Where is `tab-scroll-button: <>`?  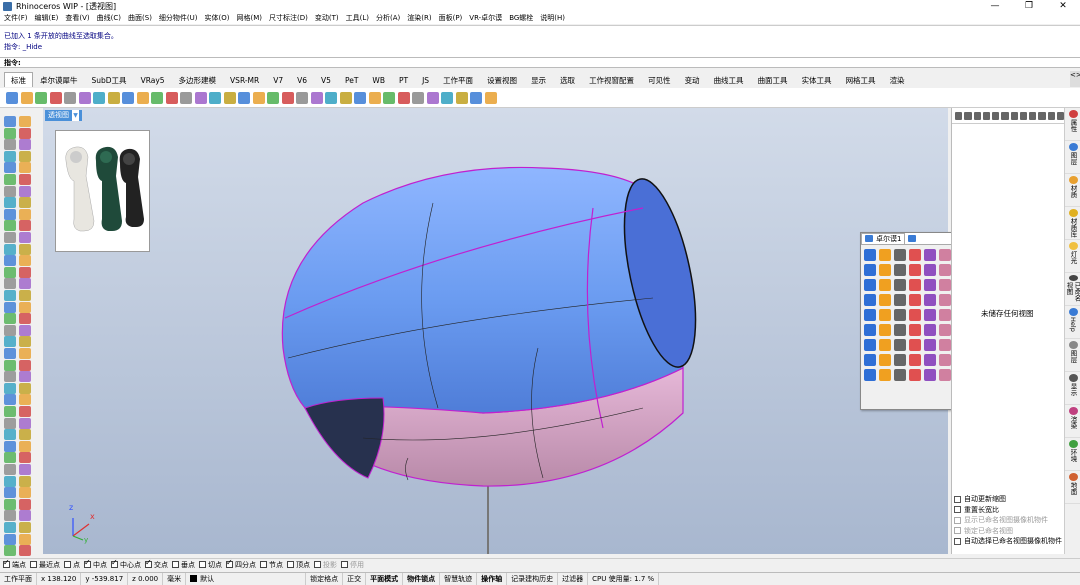 tab-scroll-button: <> is located at coordinates (1075, 79).